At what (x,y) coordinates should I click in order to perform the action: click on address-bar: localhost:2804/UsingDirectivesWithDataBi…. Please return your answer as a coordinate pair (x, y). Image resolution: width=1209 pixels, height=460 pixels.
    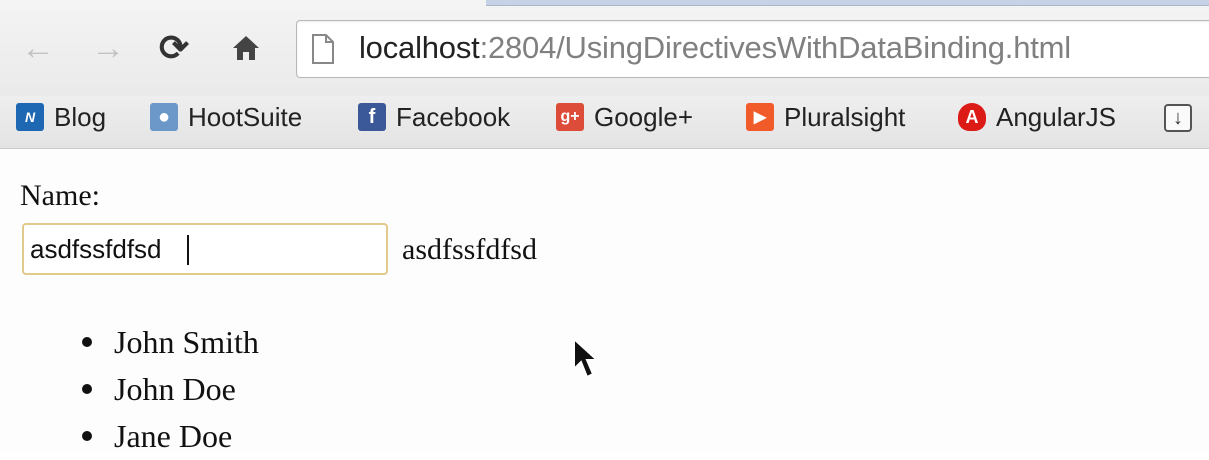
    Looking at the image, I should click on (752, 49).